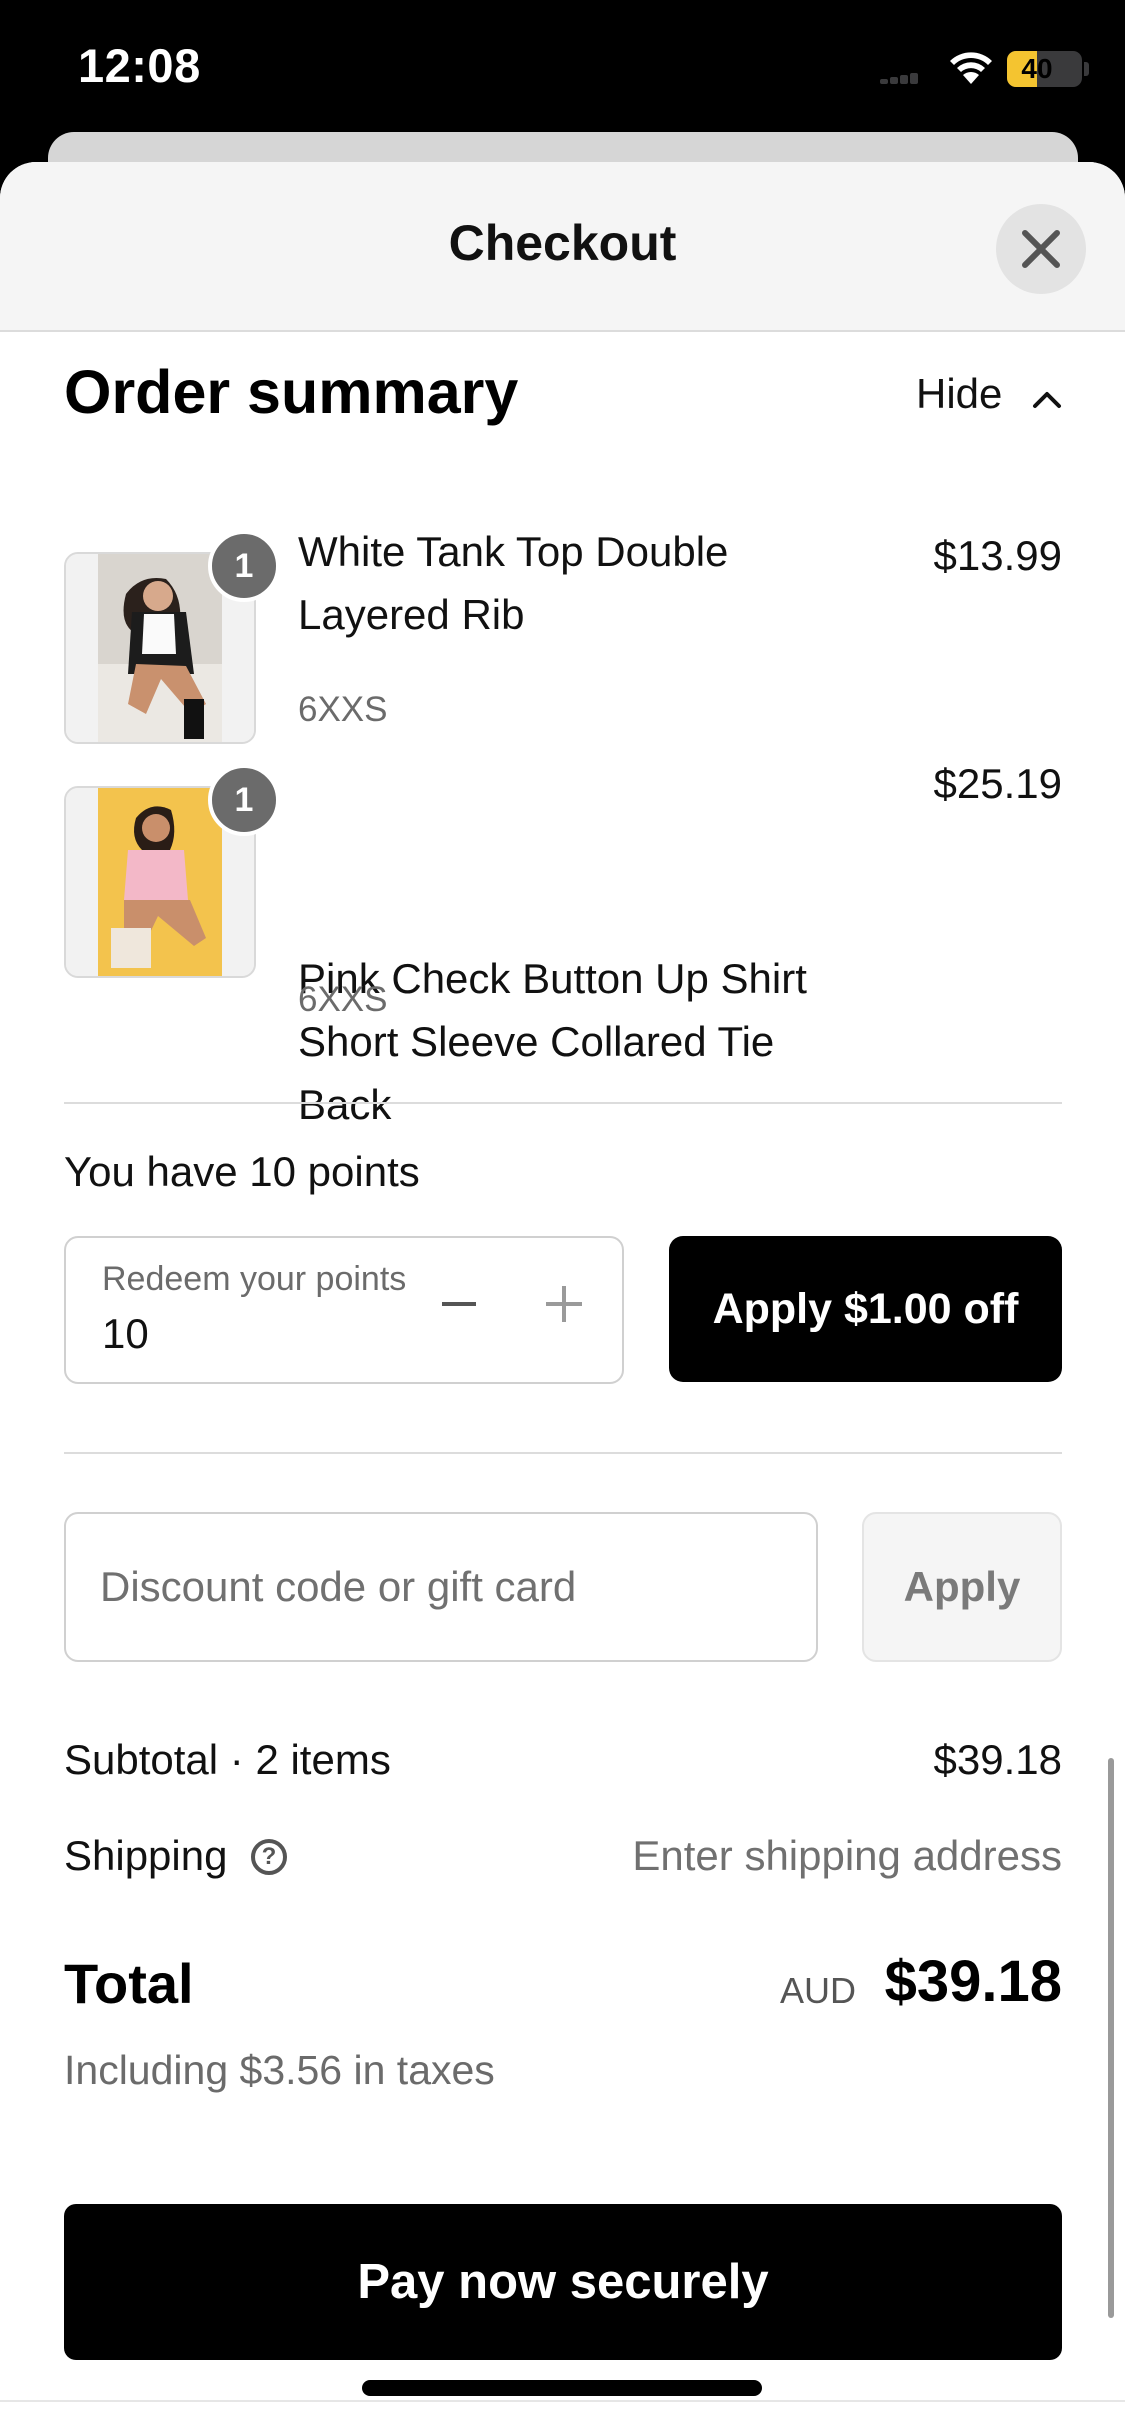 The image size is (1125, 2436). What do you see at coordinates (227, 1759) in the screenshot?
I see `subtotal-label: Subtotal · 2 items` at bounding box center [227, 1759].